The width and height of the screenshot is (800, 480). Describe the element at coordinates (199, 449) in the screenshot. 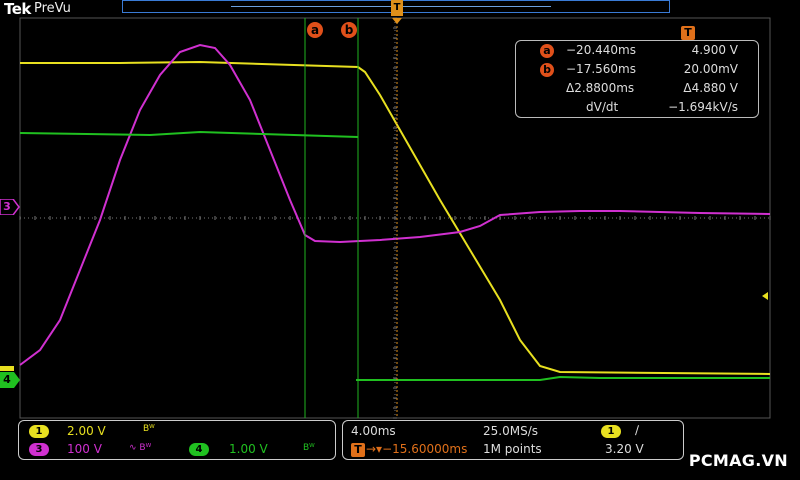

I see `ch4-chip: 4` at that location.